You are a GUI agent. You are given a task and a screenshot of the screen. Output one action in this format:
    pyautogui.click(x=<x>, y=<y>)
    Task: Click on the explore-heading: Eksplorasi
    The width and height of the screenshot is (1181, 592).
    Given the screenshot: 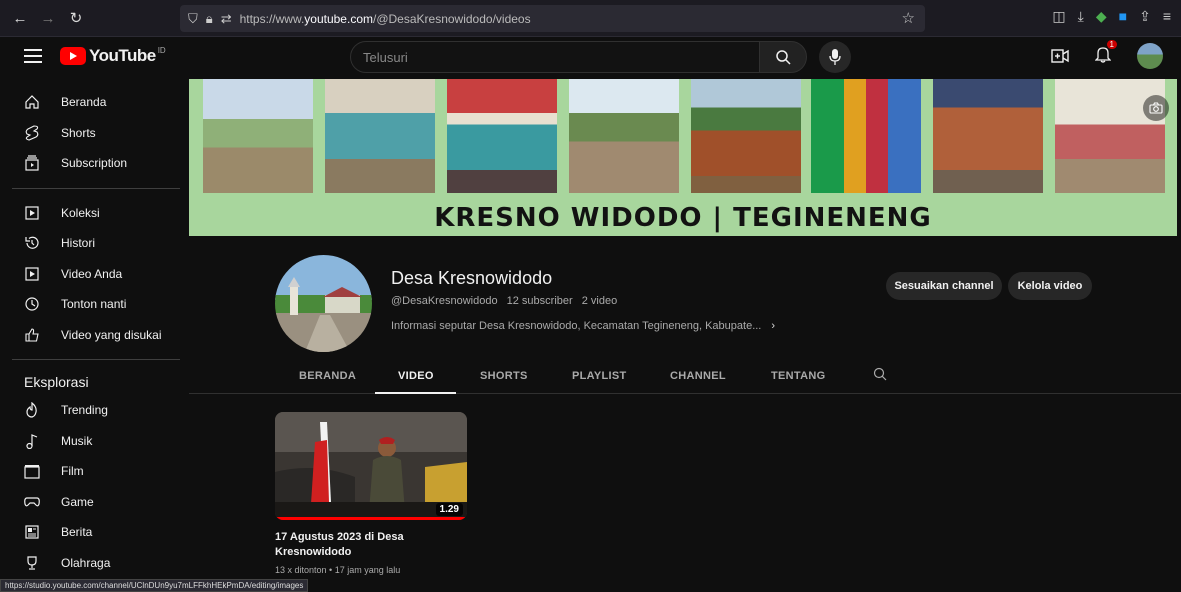 What is the action you would take?
    pyautogui.click(x=56, y=382)
    